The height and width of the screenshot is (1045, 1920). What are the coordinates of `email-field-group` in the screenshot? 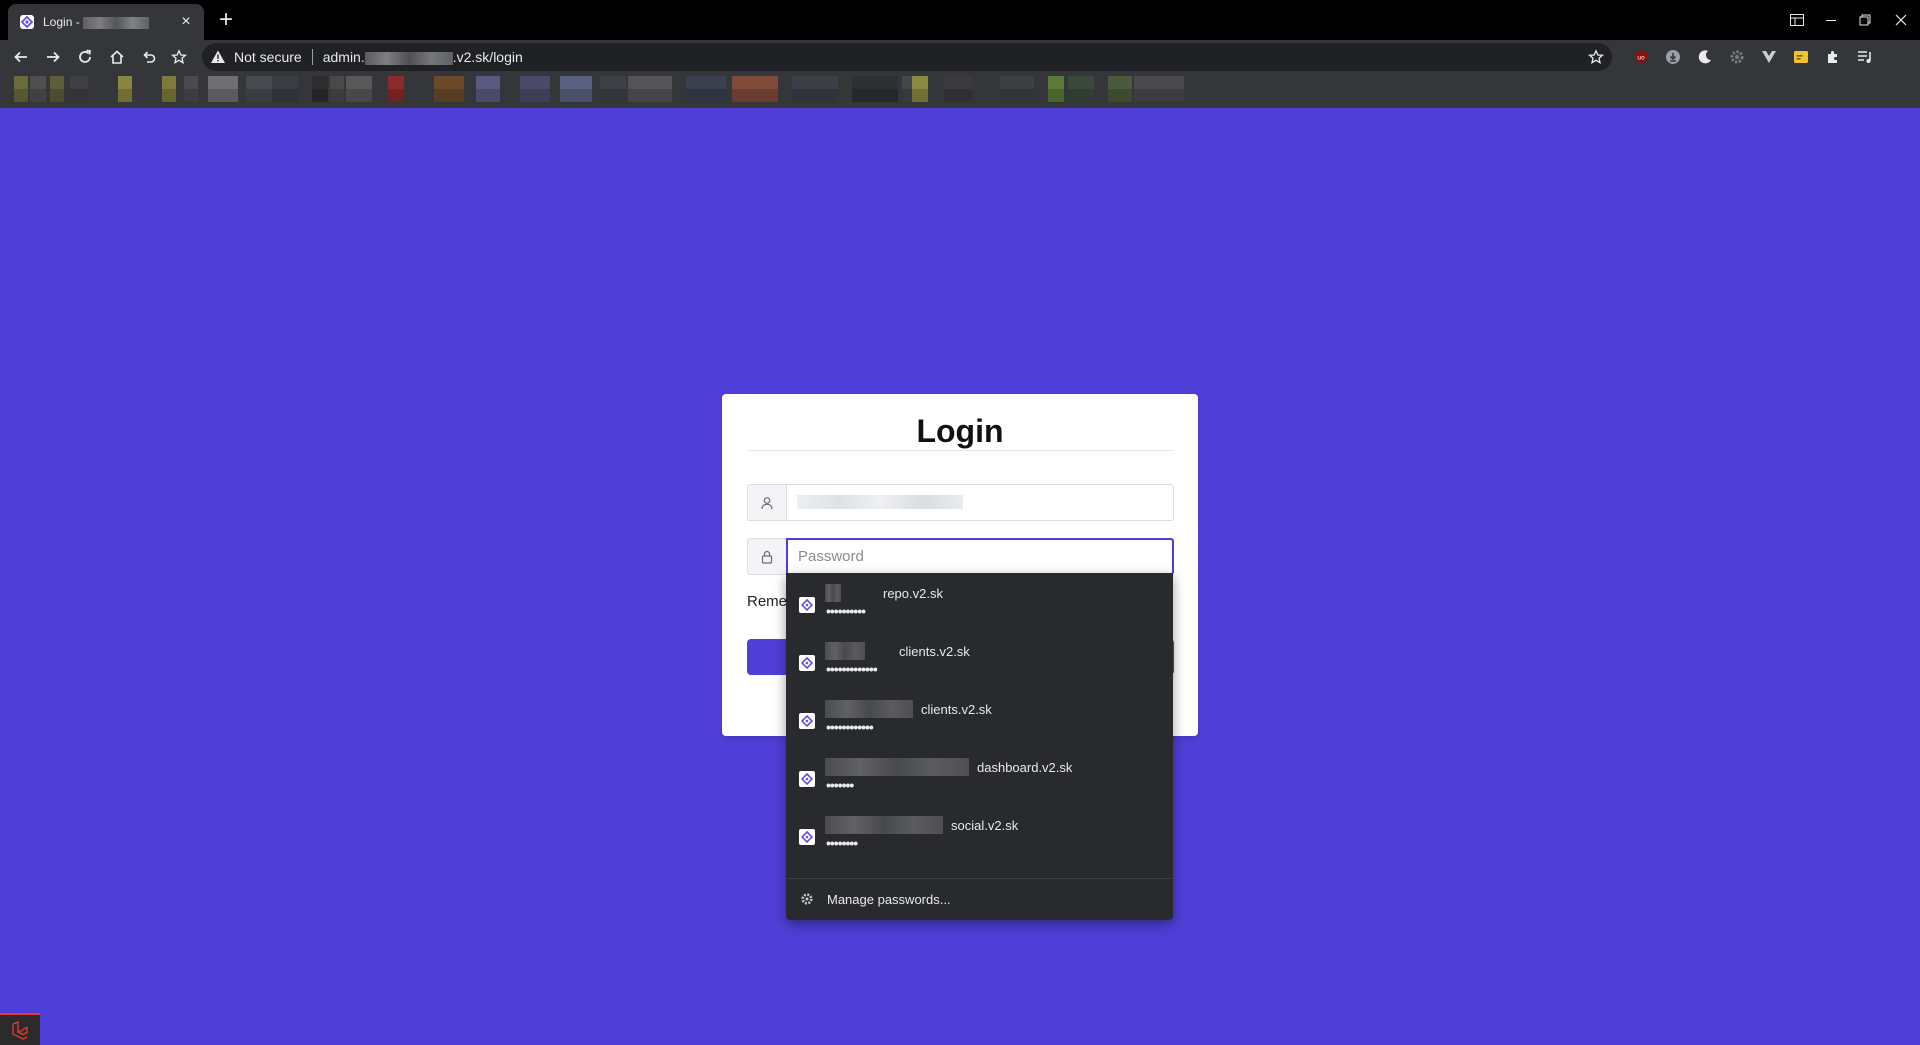 It's located at (960, 502).